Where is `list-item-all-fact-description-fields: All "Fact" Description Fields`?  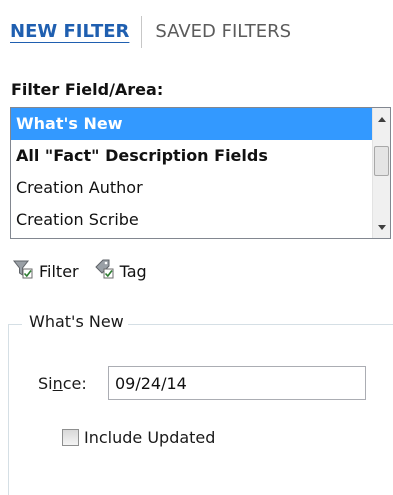
list-item-all-fact-description-fields: All "Fact" Description Fields is located at coordinates (191, 156).